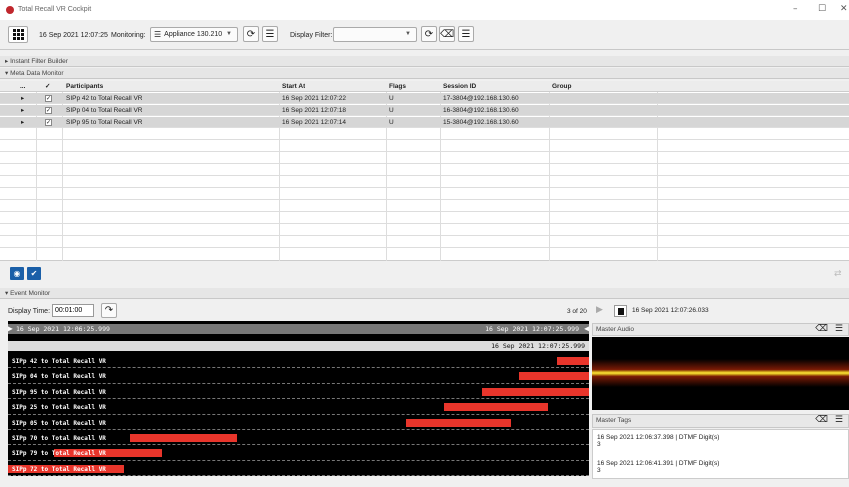 This screenshot has width=849, height=487. I want to click on timeline-call-row: SIPp 04 to Total Recall VR, so click(298, 376).